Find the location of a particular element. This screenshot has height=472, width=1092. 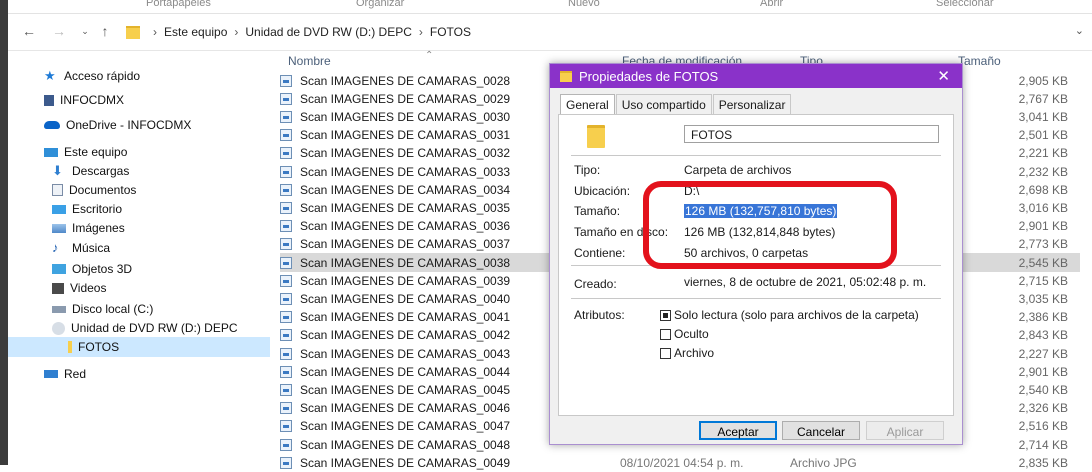

close-icon: ✕ is located at coordinates (943, 76).